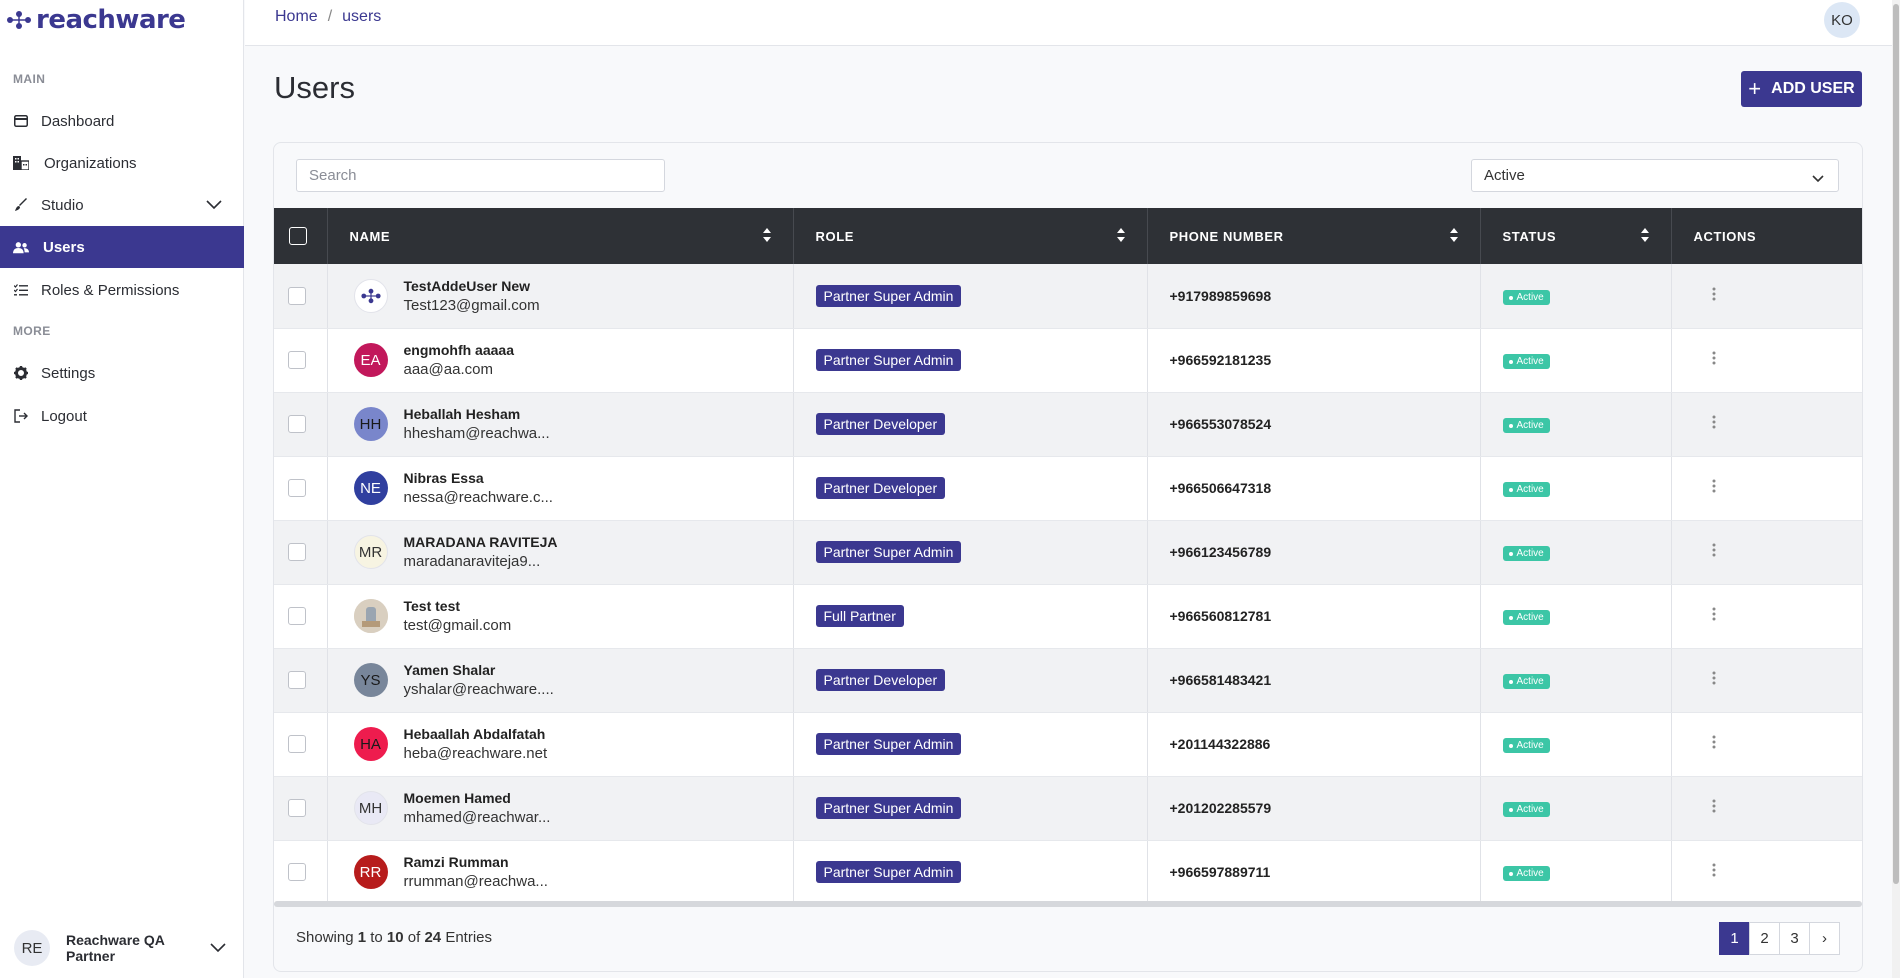 The width and height of the screenshot is (1900, 978). What do you see at coordinates (471, 305) in the screenshot?
I see `user-email: Test123@gmail.com` at bounding box center [471, 305].